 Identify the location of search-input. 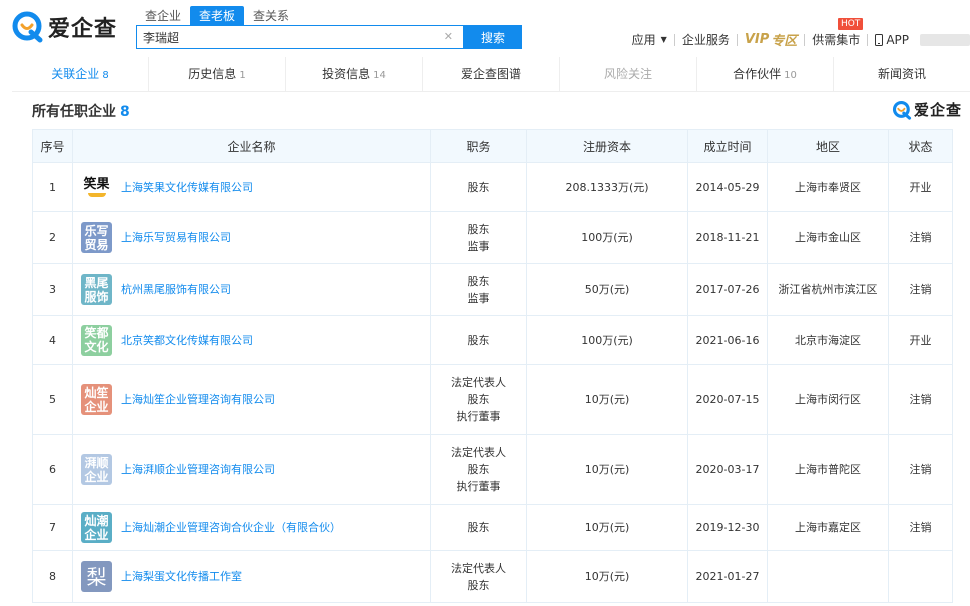
(287, 37).